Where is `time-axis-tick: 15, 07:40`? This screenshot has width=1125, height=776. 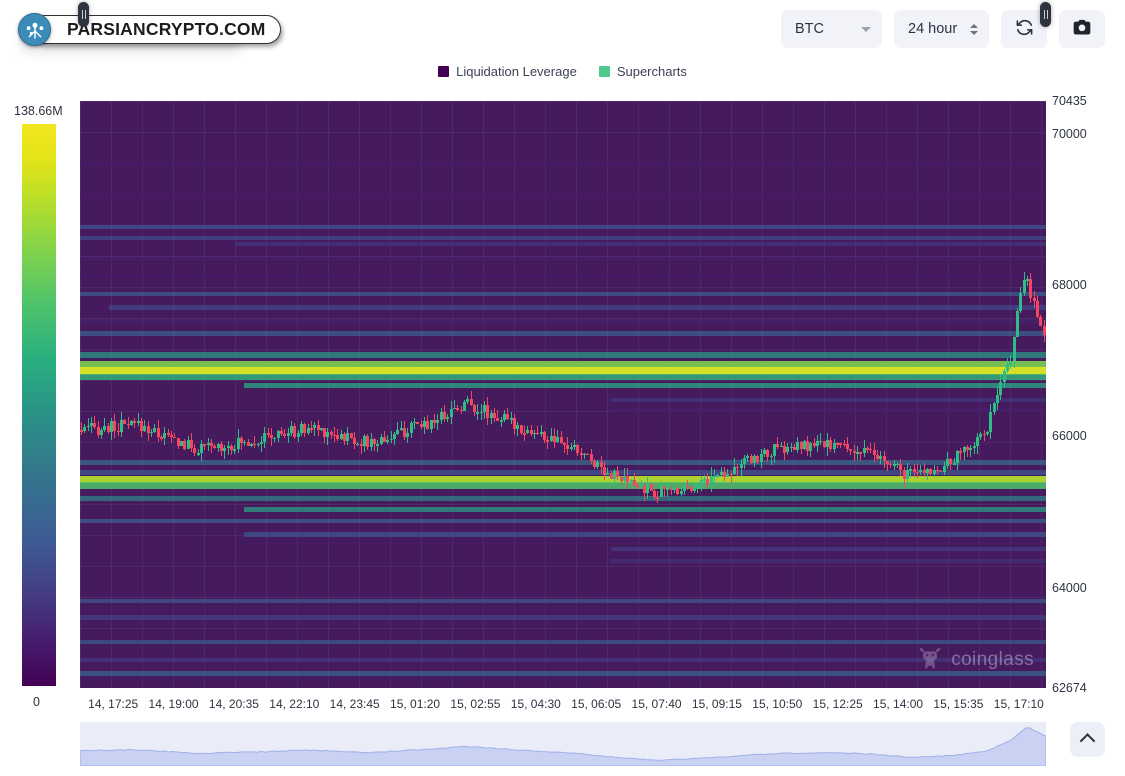 time-axis-tick: 15, 07:40 is located at coordinates (656, 704).